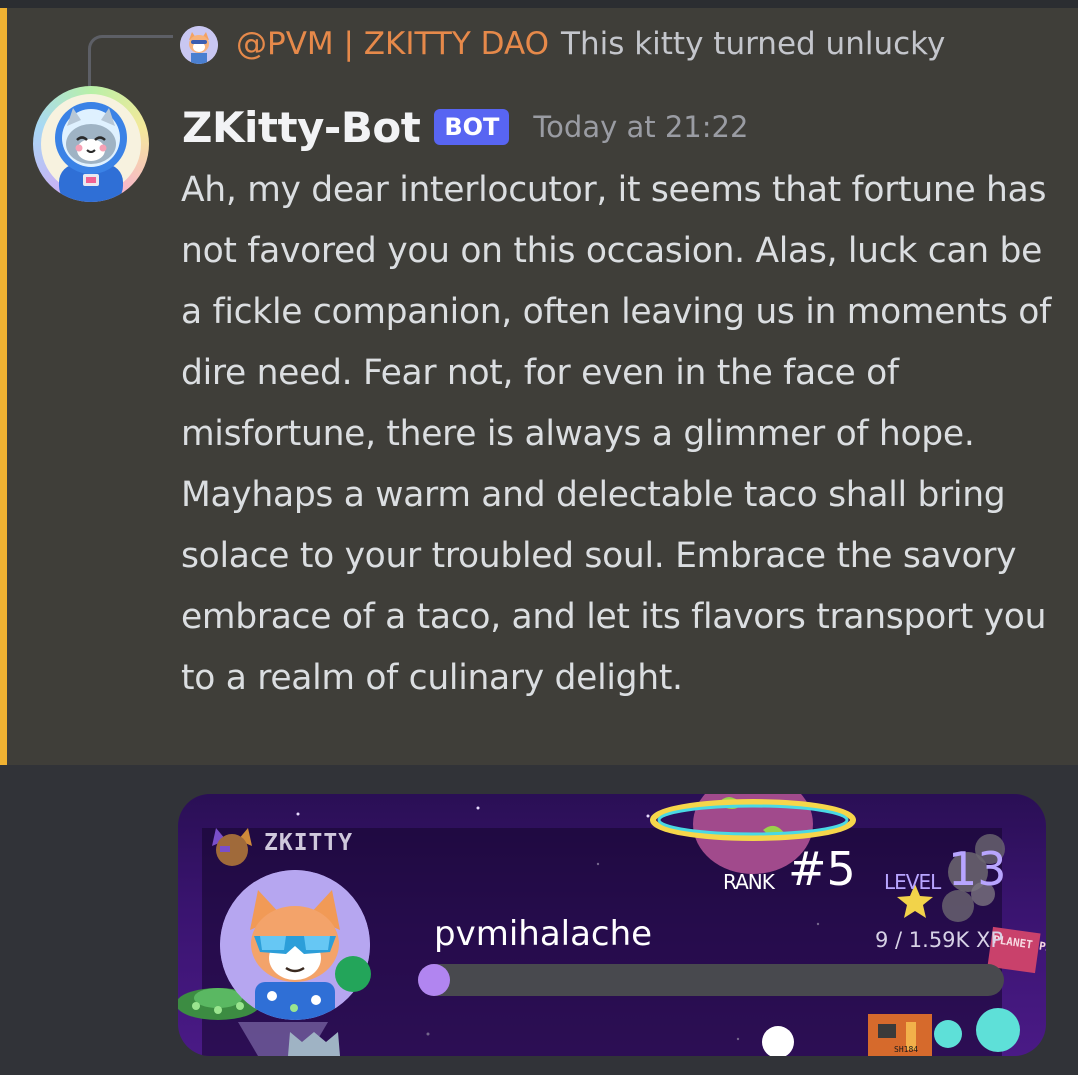  I want to click on spaceship-icon: SH184, so click(891, 1032).